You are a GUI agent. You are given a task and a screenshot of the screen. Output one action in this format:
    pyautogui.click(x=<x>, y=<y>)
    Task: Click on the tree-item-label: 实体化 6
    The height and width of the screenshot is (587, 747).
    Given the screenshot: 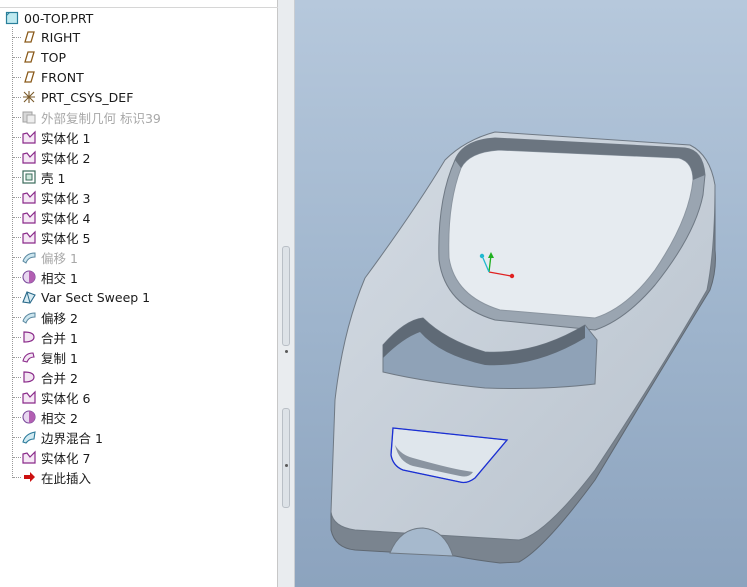 What is the action you would take?
    pyautogui.click(x=66, y=398)
    